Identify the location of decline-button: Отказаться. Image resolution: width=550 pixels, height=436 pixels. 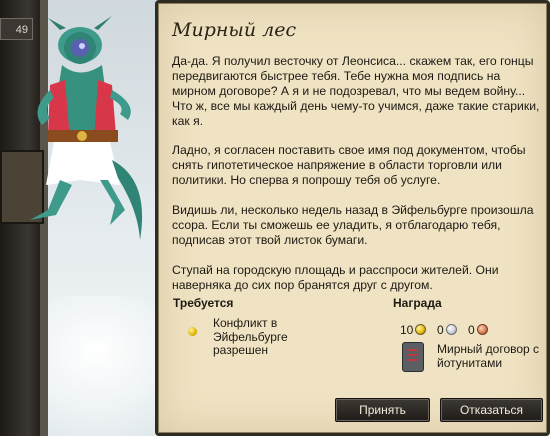
(491, 410).